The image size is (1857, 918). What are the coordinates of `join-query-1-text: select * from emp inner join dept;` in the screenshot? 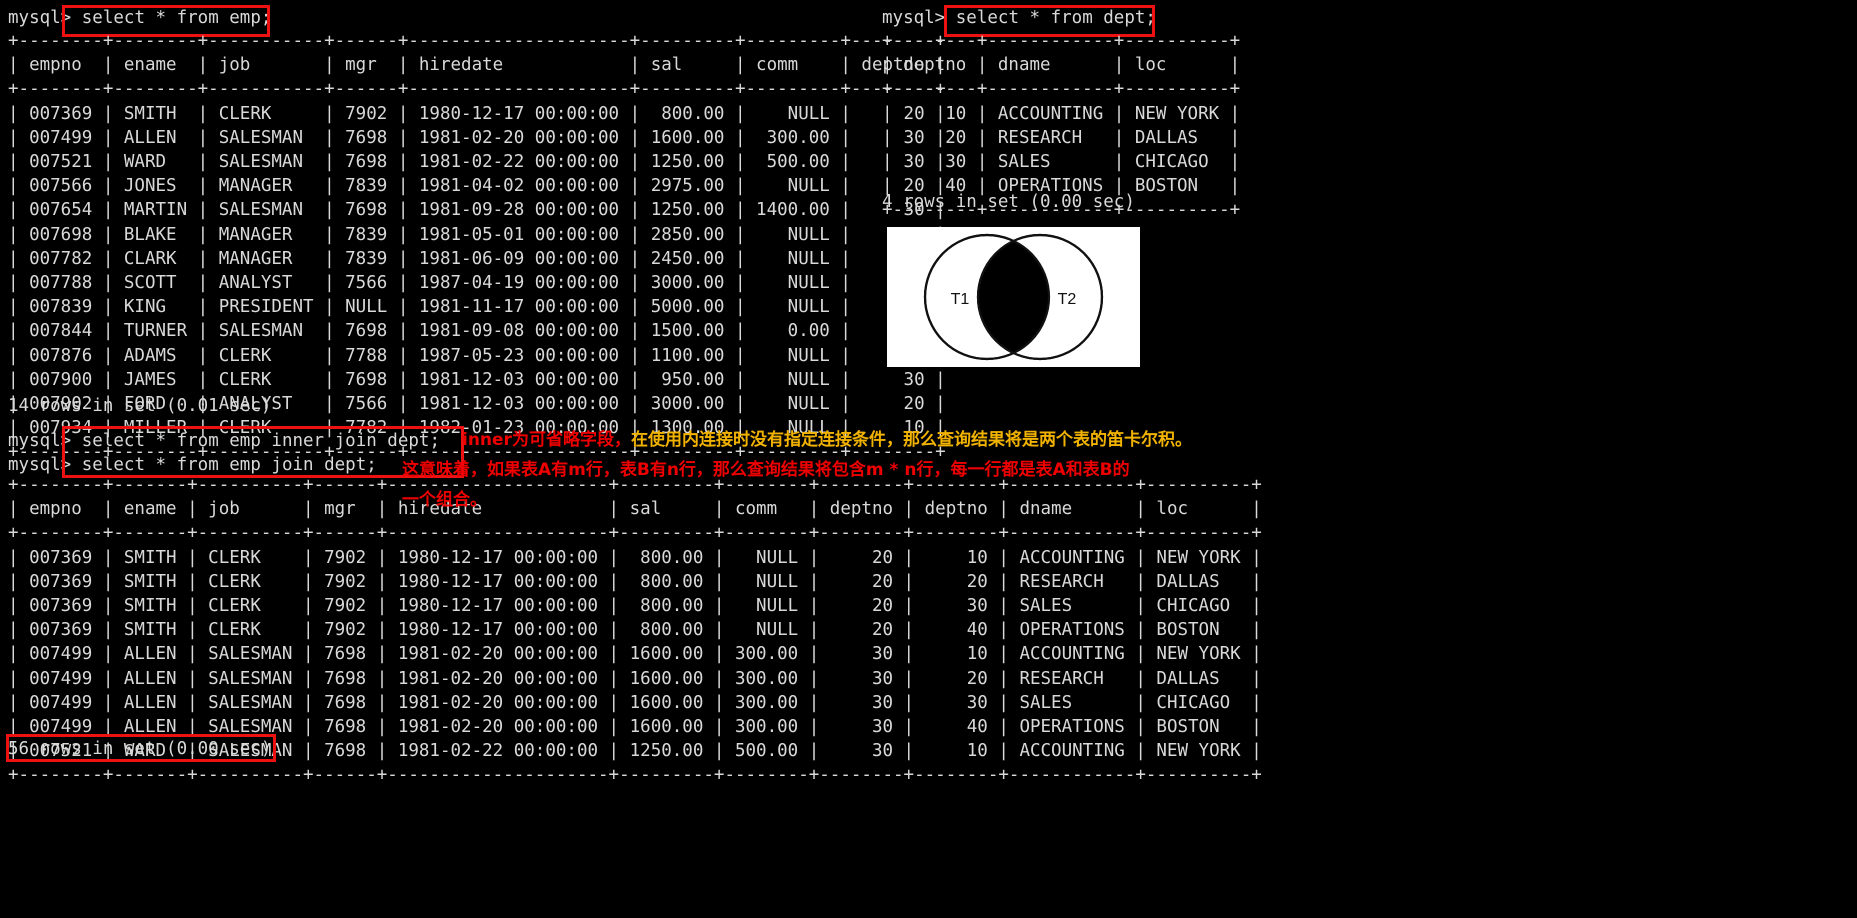 It's located at (261, 441).